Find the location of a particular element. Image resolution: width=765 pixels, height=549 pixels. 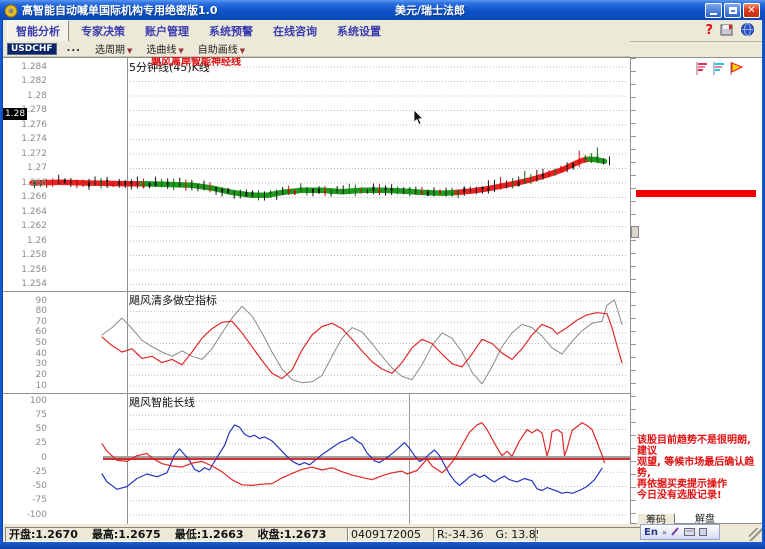

chevrons-icon: » is located at coordinates (664, 532).